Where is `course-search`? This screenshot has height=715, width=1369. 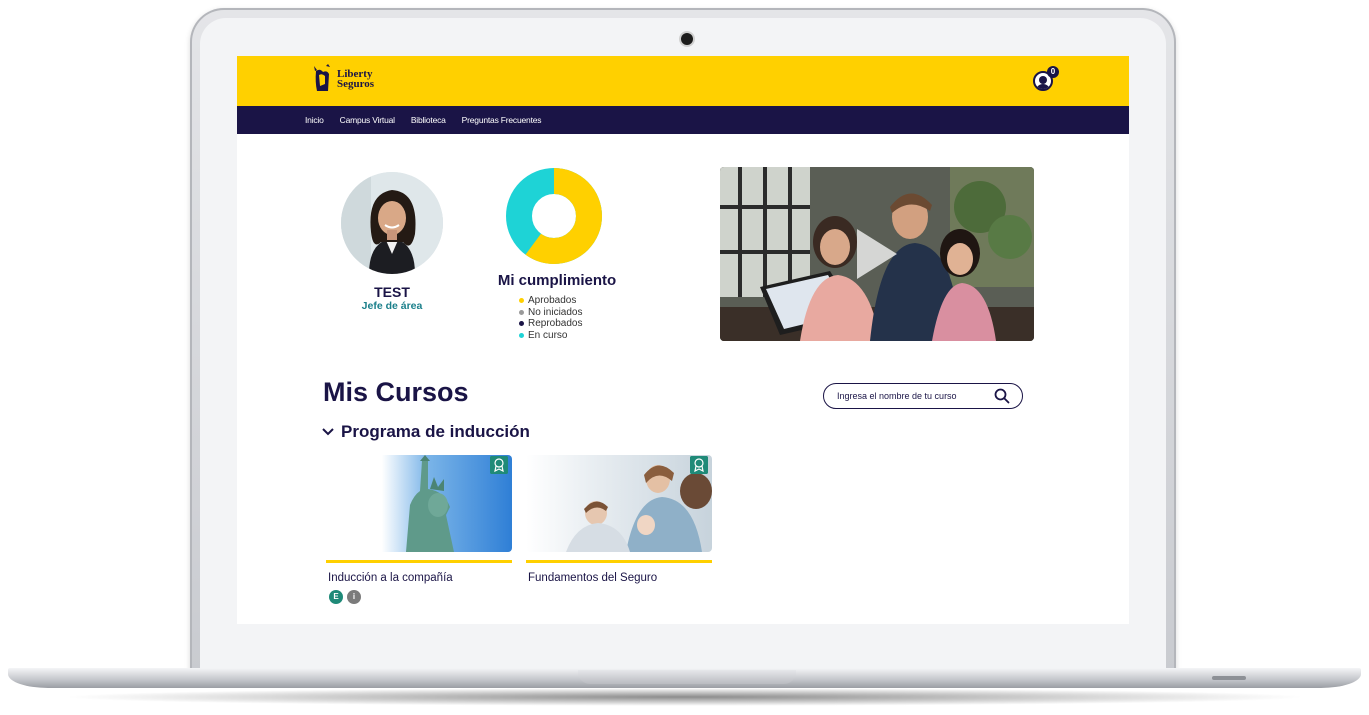 course-search is located at coordinates (923, 396).